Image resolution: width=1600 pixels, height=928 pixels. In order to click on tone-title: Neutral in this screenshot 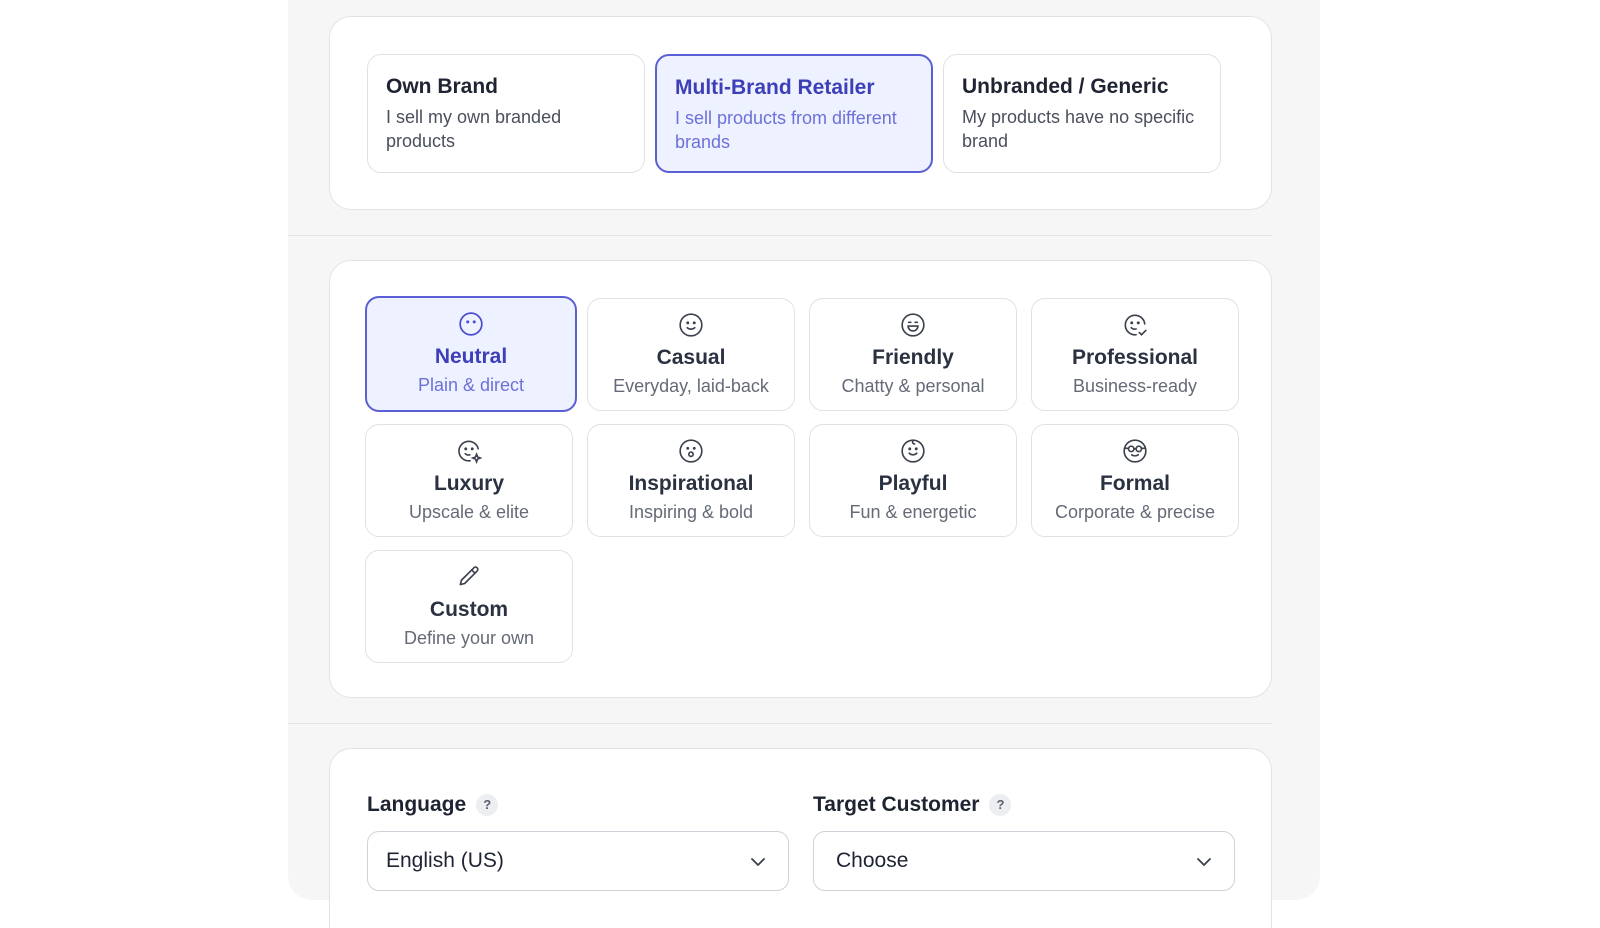, I will do `click(471, 356)`.